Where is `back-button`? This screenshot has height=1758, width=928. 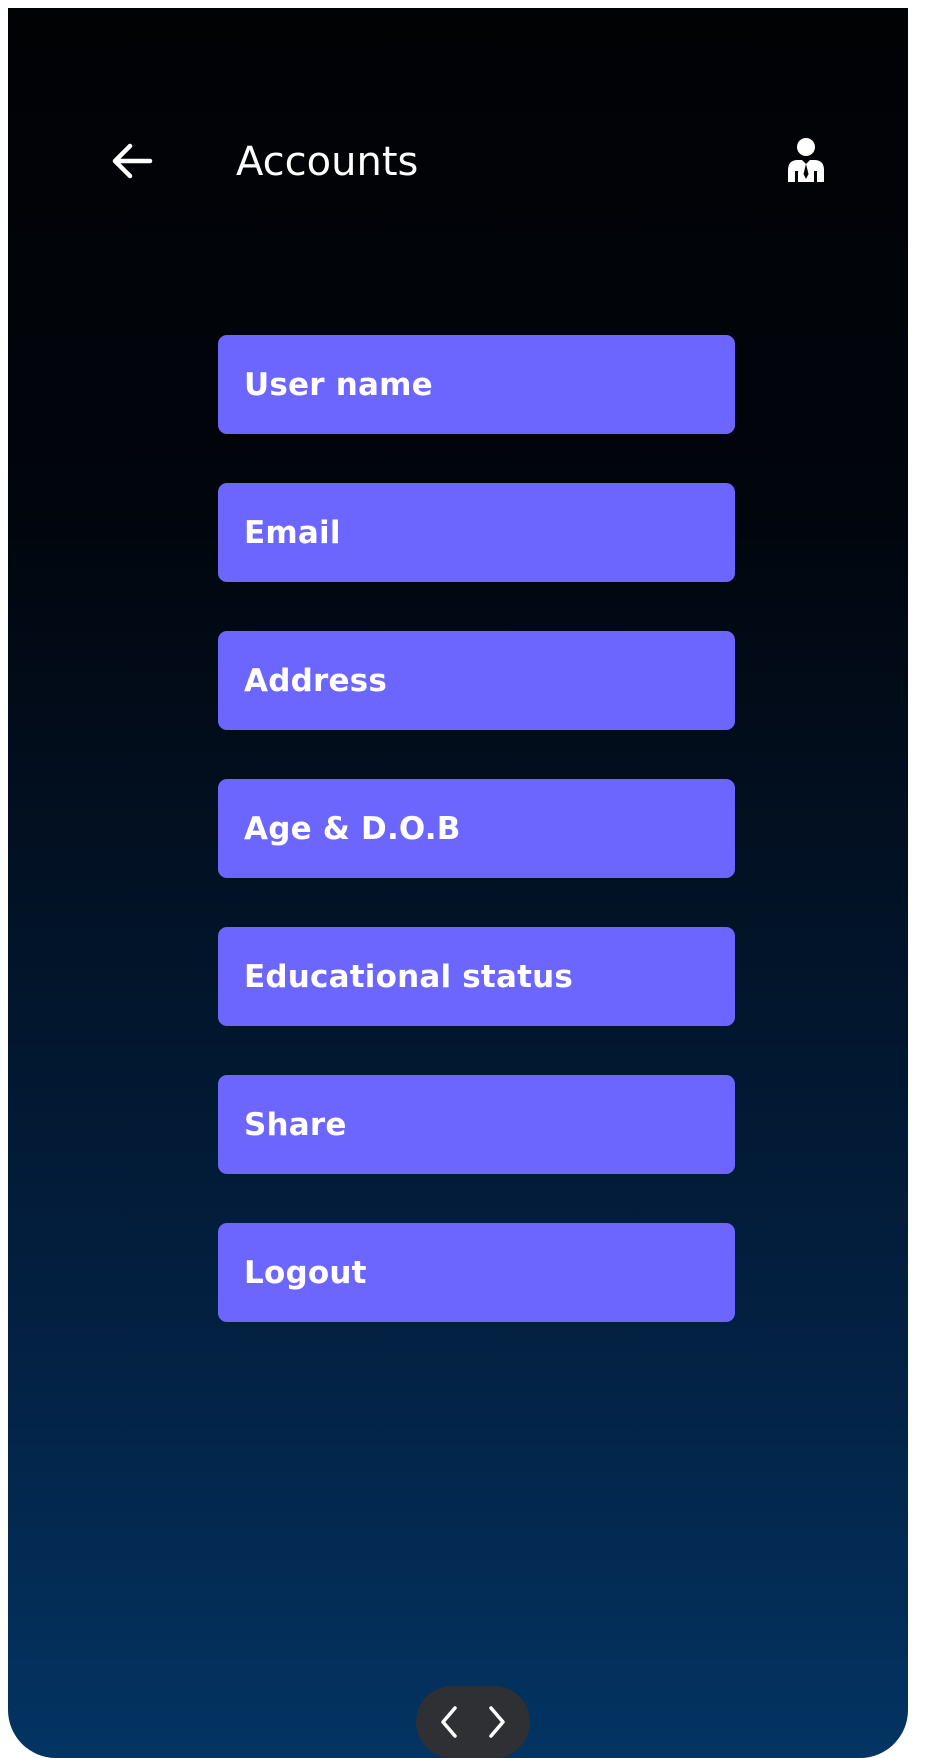 back-button is located at coordinates (132, 161).